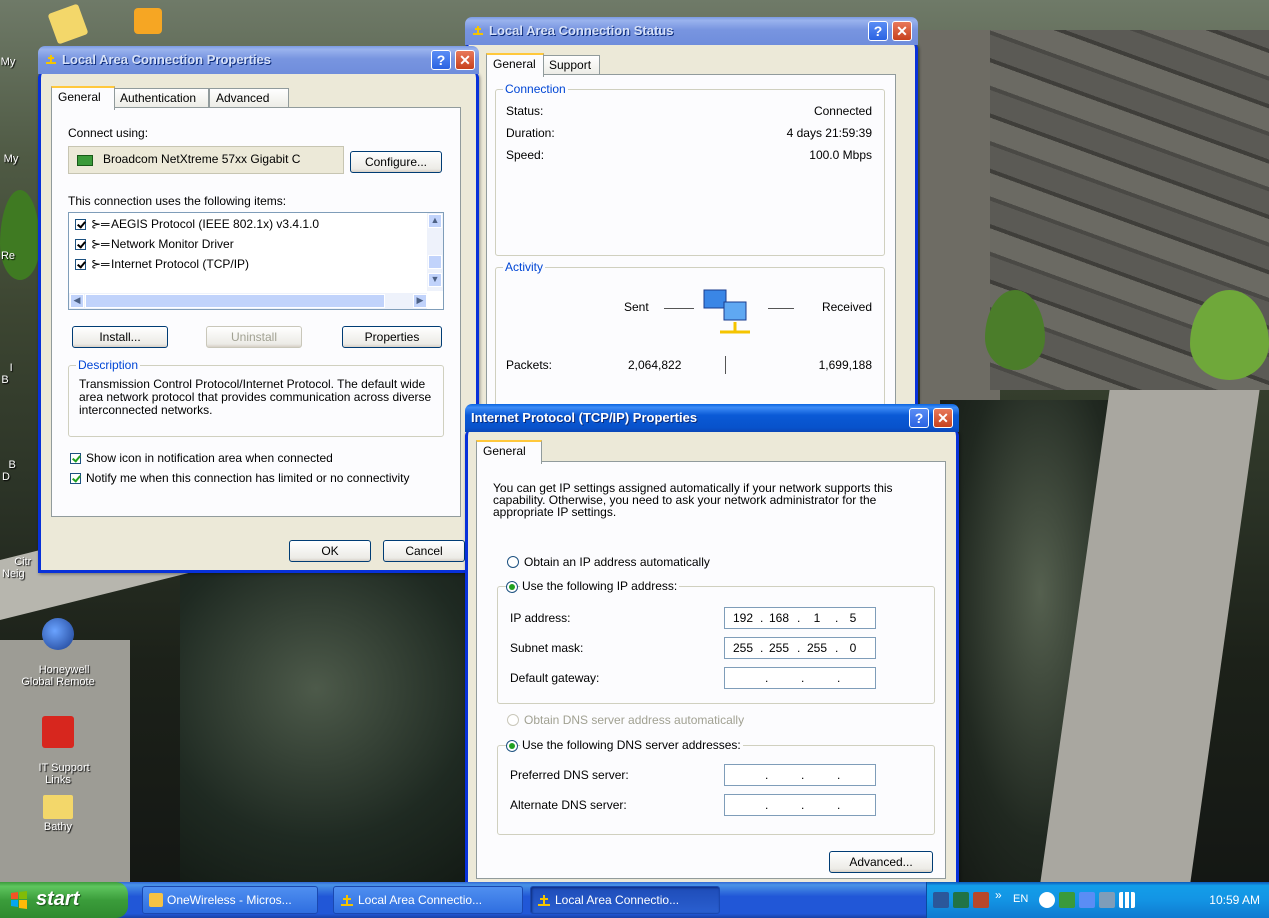  Describe the element at coordinates (1047, 900) in the screenshot. I see `chevron-left-icon` at that location.